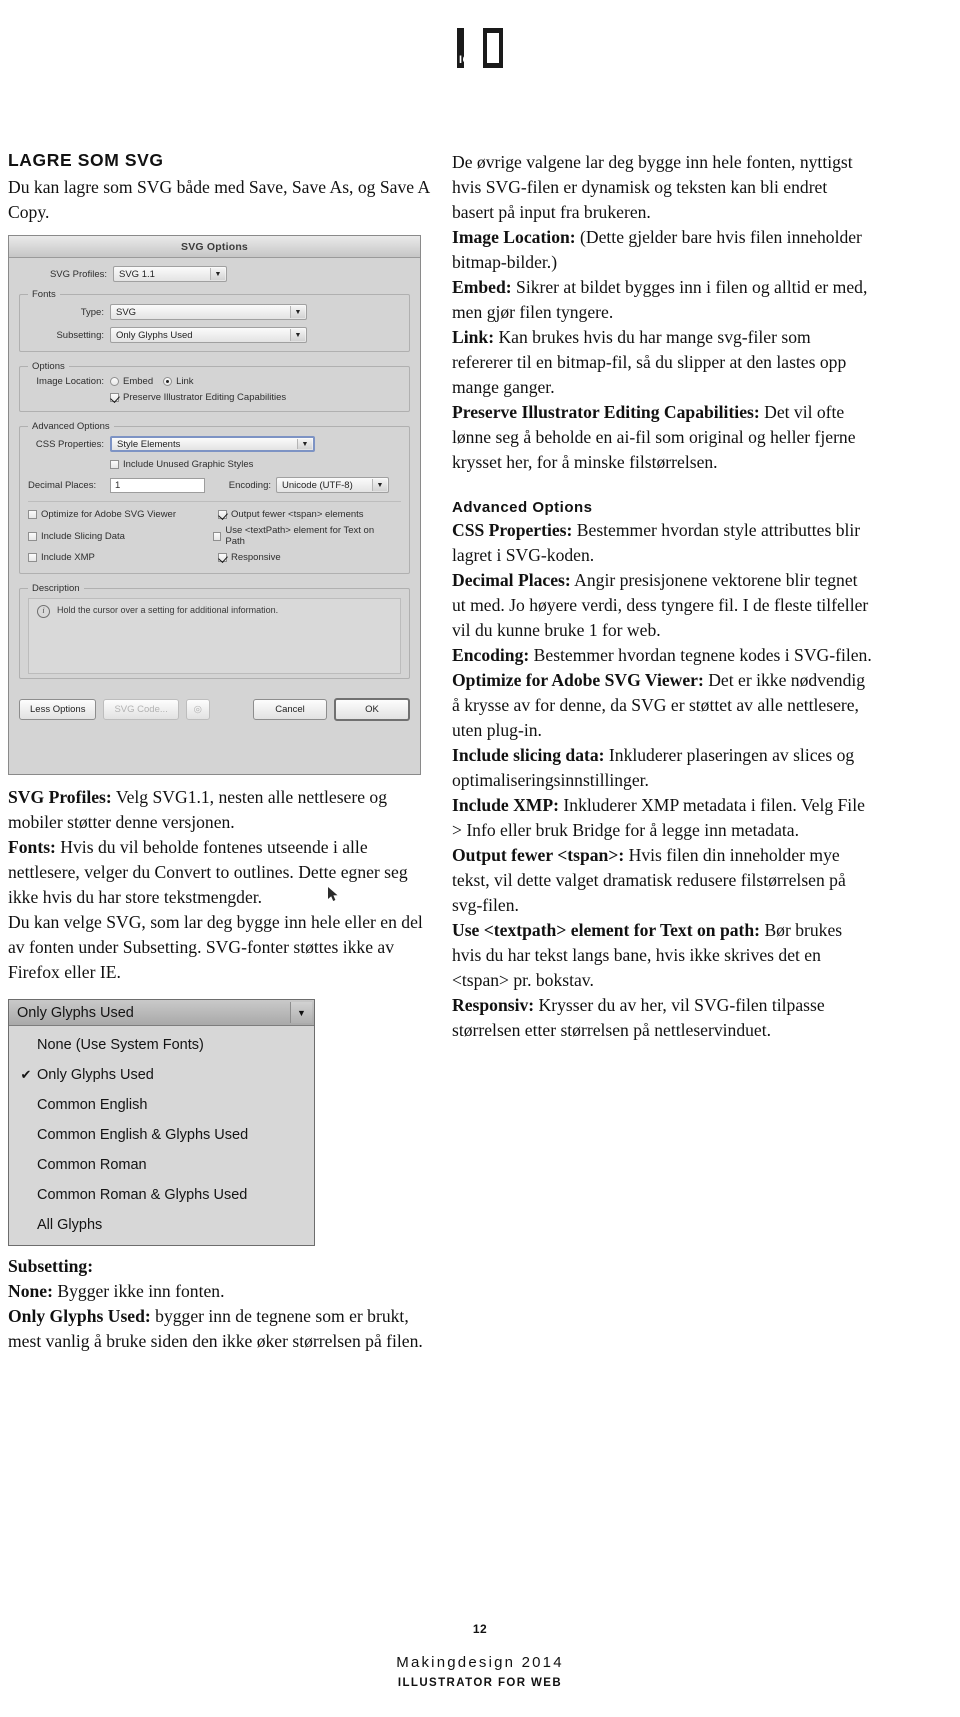 This screenshot has height=1717, width=960. I want to click on decimal-places-input: 1, so click(157, 485).